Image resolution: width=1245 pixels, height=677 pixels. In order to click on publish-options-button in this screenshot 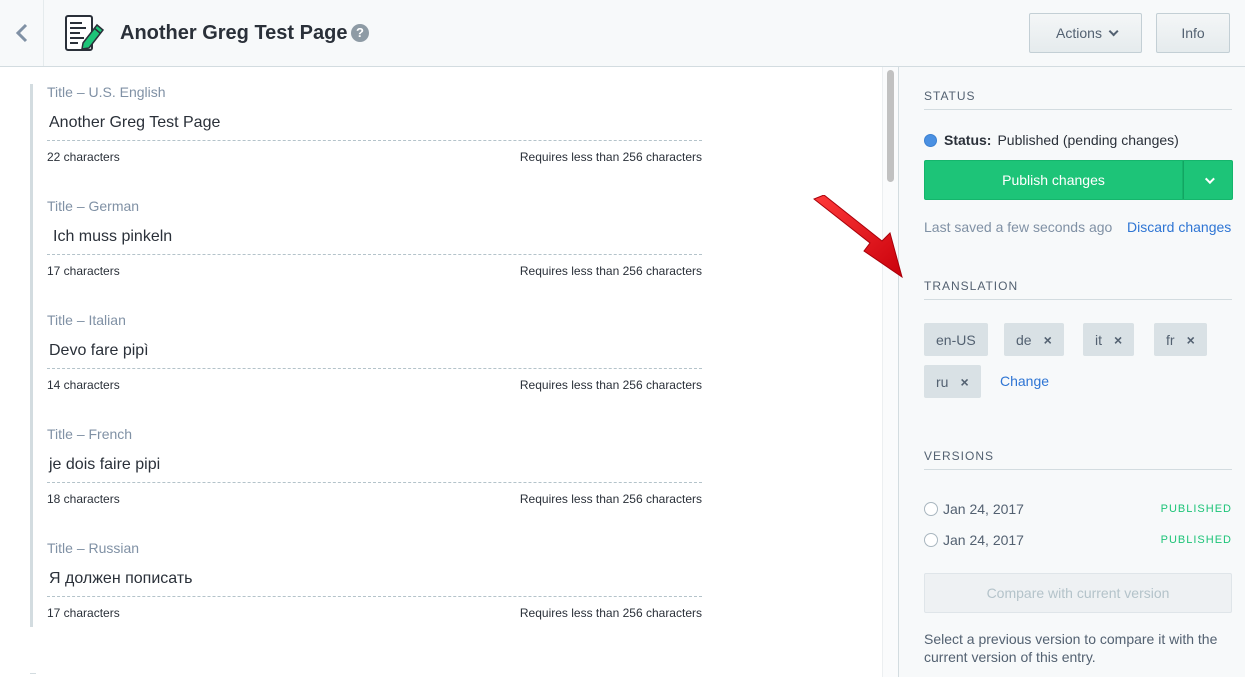, I will do `click(1208, 180)`.